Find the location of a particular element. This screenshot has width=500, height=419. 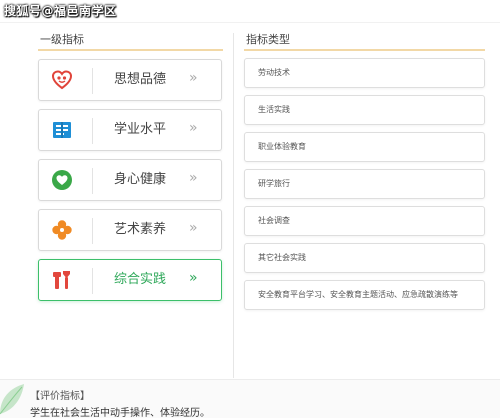

category-label: 身心健康 is located at coordinates (140, 179).